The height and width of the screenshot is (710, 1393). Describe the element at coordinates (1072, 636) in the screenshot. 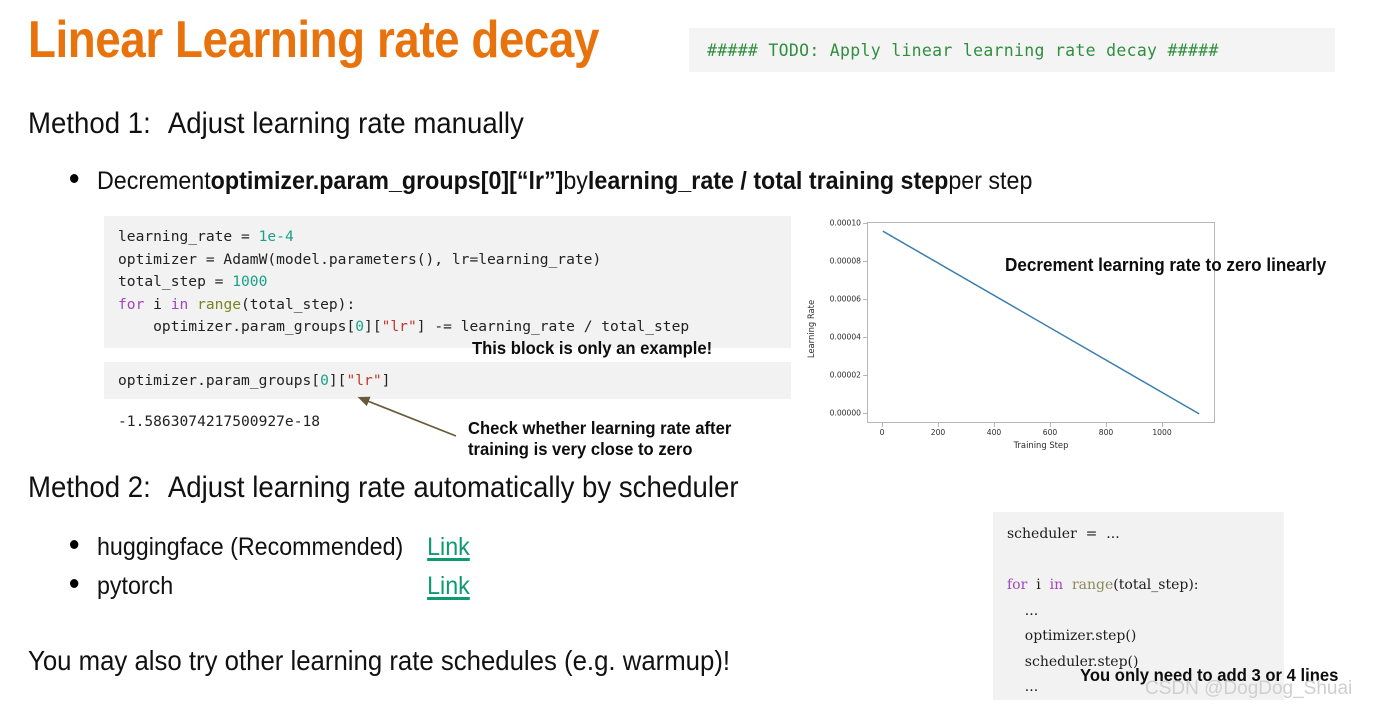

I see `sched-line-optimizer-step: optimizer.step()` at that location.